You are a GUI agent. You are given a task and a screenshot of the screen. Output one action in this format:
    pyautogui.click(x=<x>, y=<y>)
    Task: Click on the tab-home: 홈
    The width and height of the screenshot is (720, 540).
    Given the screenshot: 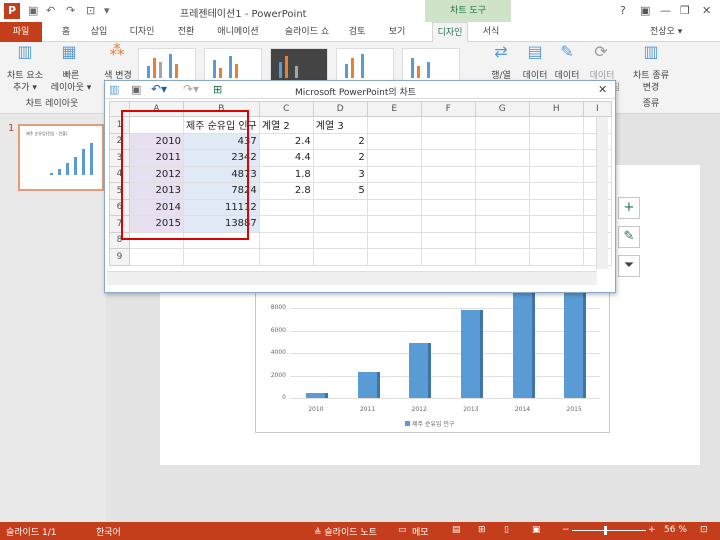 What is the action you would take?
    pyautogui.click(x=66, y=32)
    